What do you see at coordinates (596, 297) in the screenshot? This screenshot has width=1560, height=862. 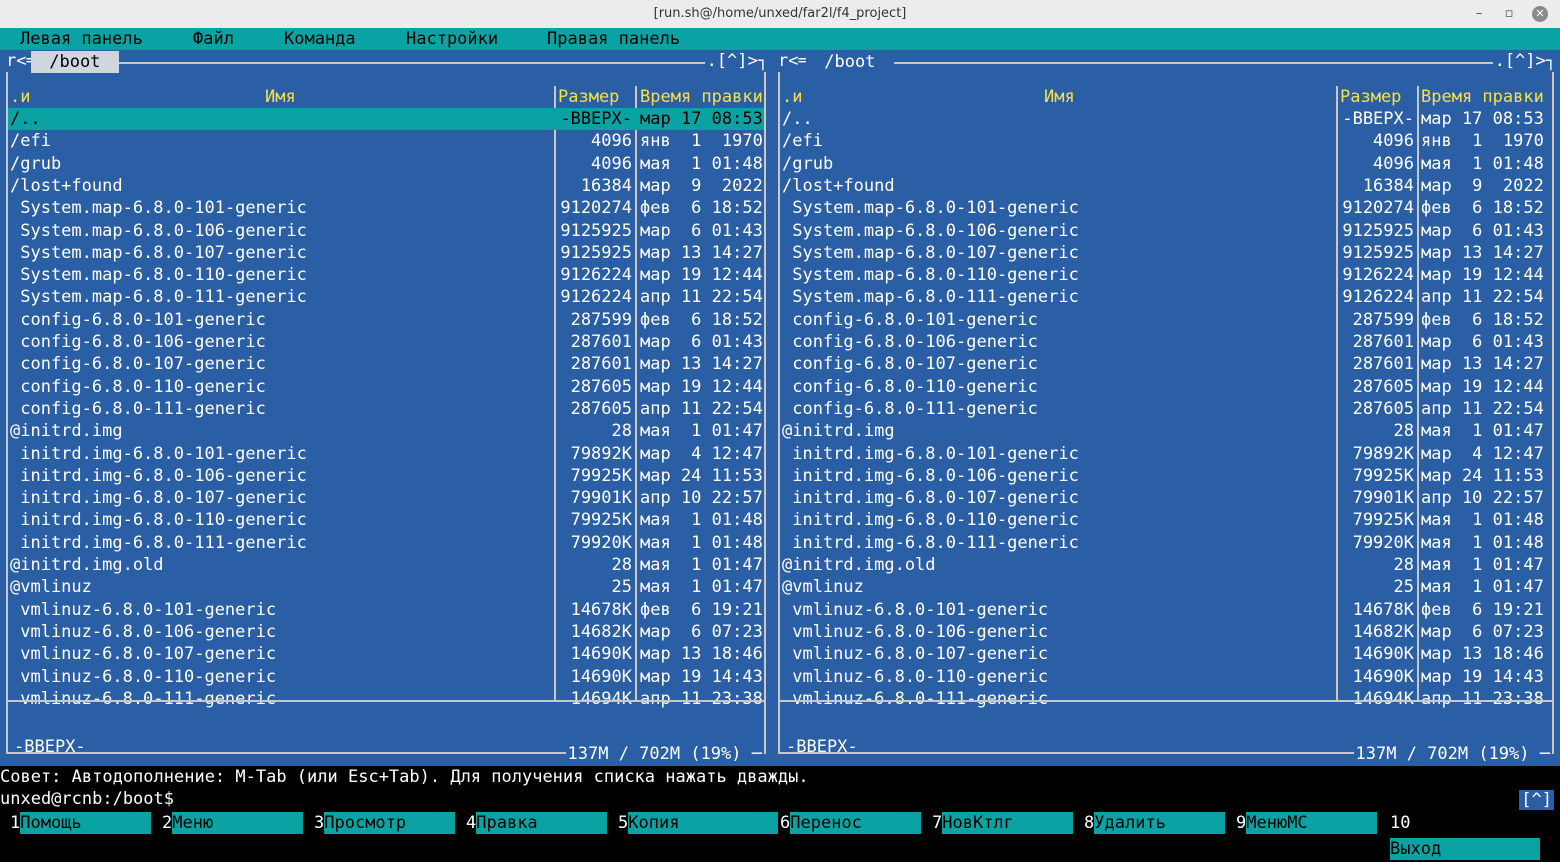 I see `file-size: 9126224` at bounding box center [596, 297].